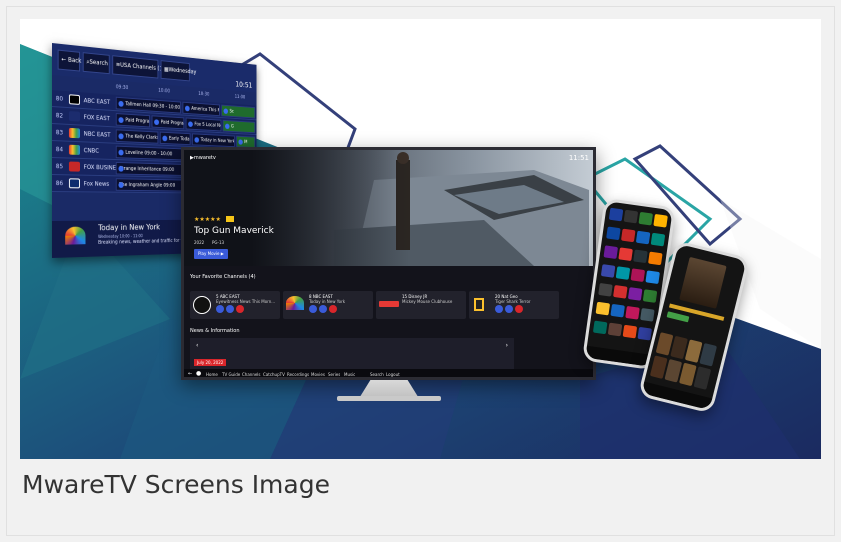  I want to click on search-button: ⌕Search, so click(96, 63).